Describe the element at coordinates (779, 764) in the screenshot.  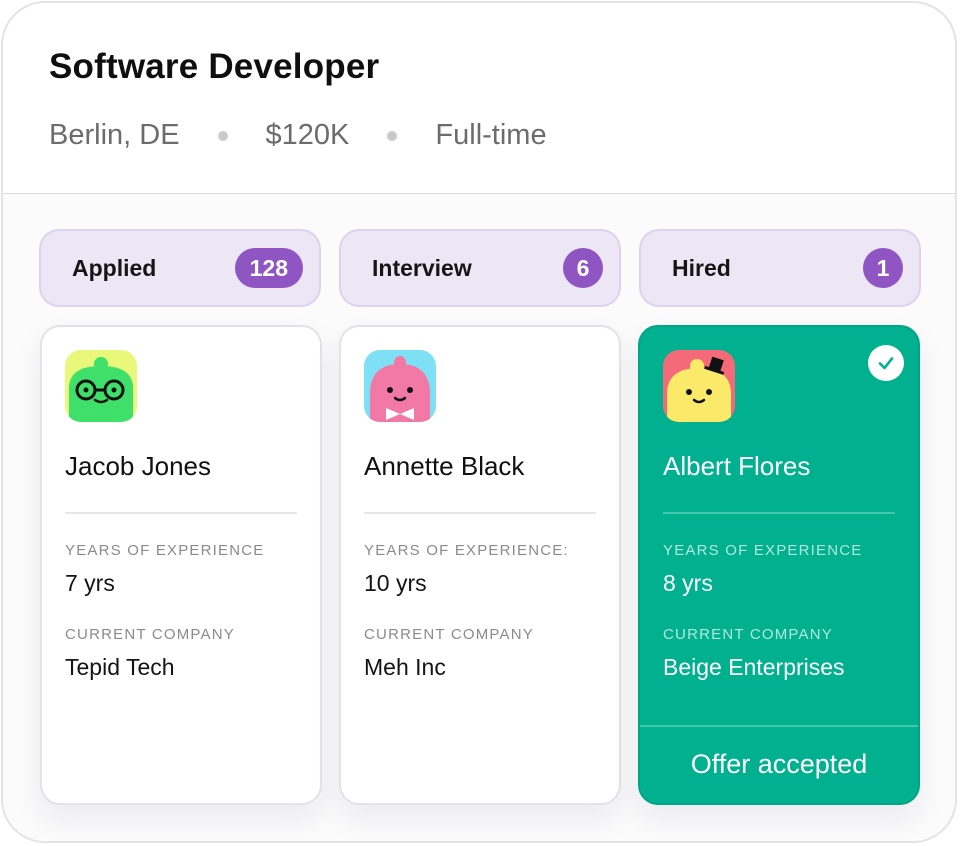
I see `offer-status: Offer accepted` at that location.